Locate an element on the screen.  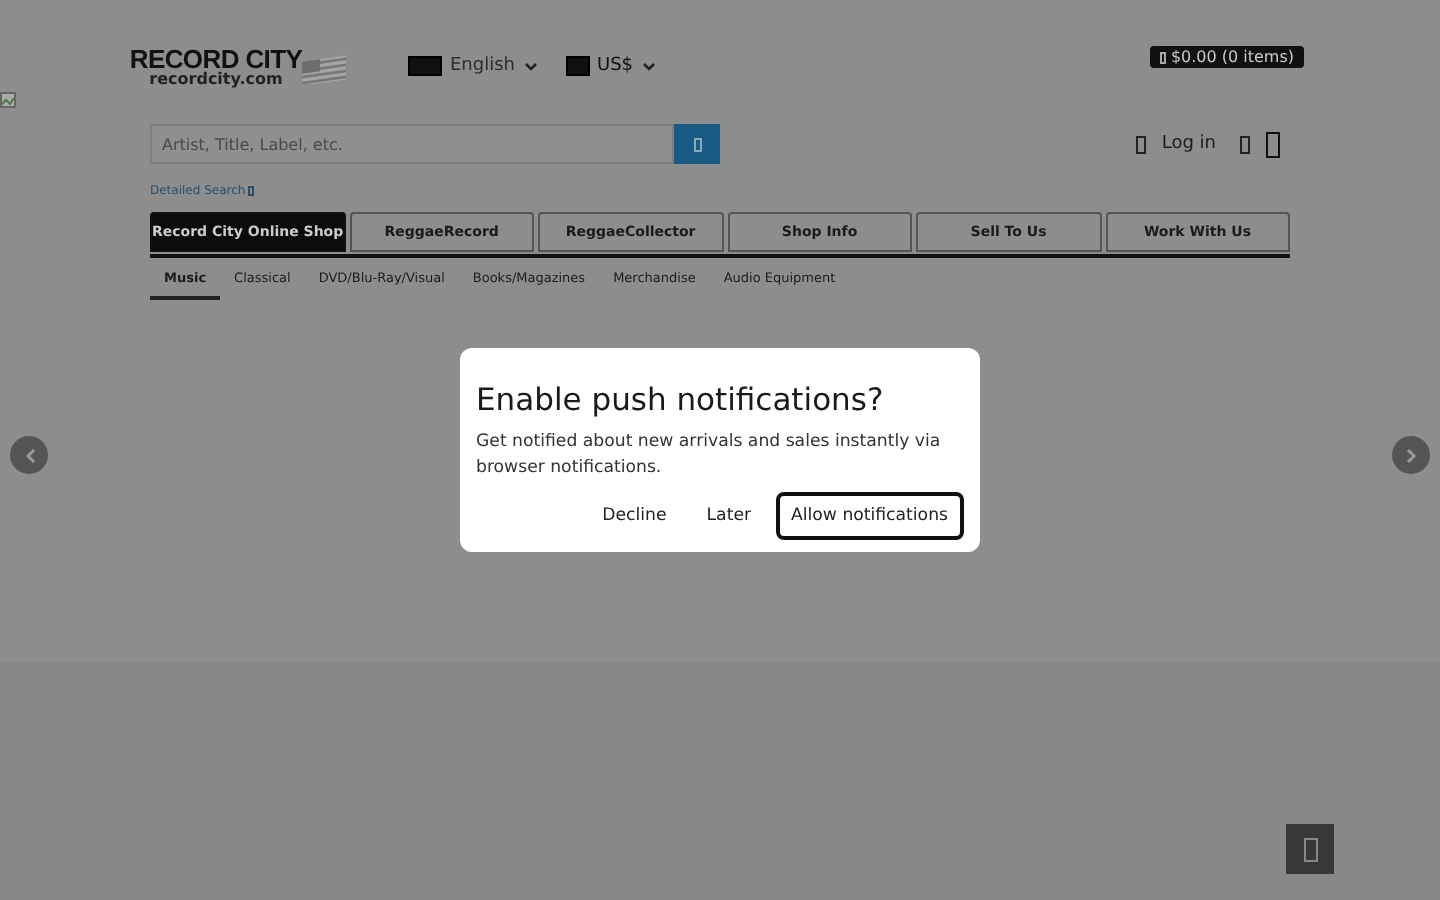
dialog-title: Enable push notifications? is located at coordinates (681, 400).